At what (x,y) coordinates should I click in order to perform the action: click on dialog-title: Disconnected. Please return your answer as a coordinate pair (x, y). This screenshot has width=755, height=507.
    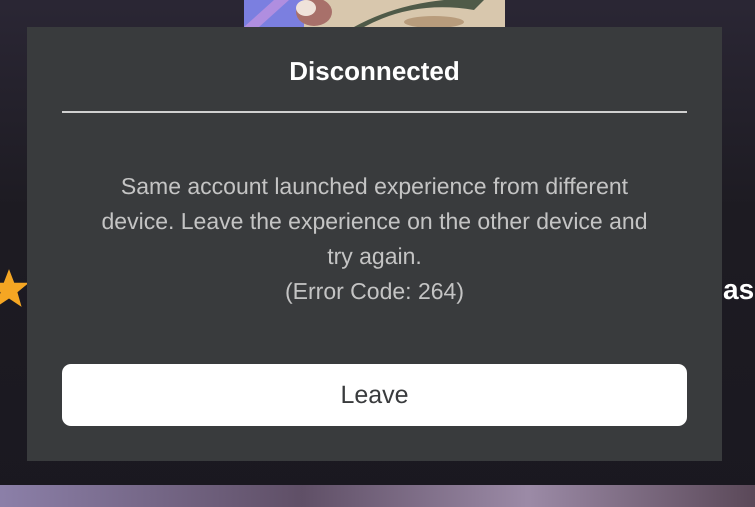
    Looking at the image, I should click on (374, 71).